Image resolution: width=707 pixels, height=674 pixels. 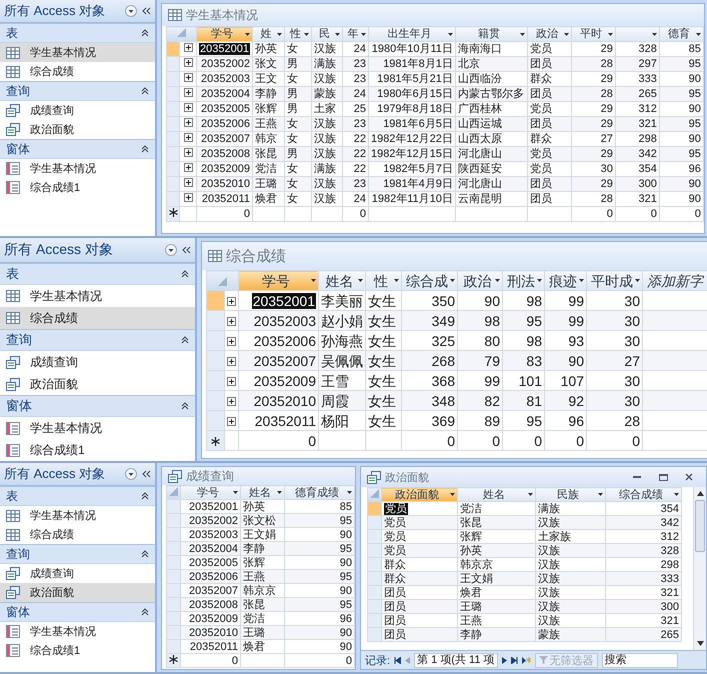 What do you see at coordinates (262, 591) in the screenshot?
I see `table-cell: 韩京京` at bounding box center [262, 591].